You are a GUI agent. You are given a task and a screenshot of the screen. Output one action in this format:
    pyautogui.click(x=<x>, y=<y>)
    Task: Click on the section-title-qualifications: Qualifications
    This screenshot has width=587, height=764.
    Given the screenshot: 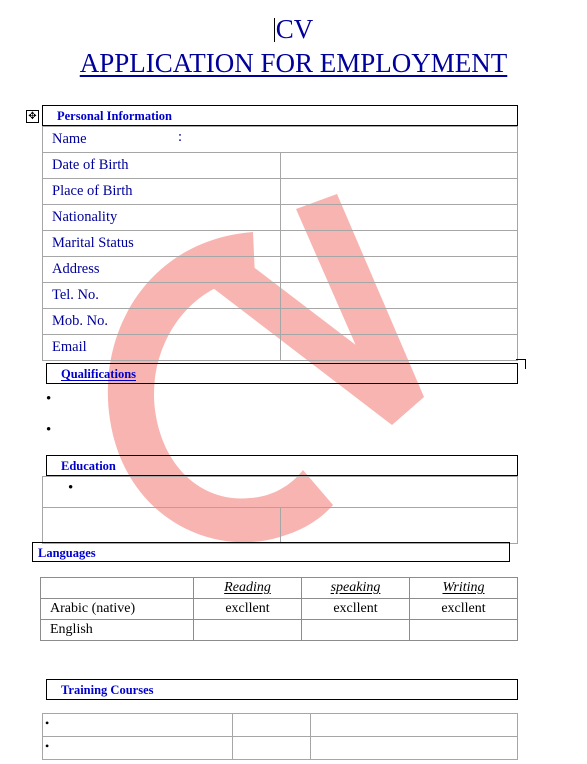 What is the action you would take?
    pyautogui.click(x=99, y=374)
    